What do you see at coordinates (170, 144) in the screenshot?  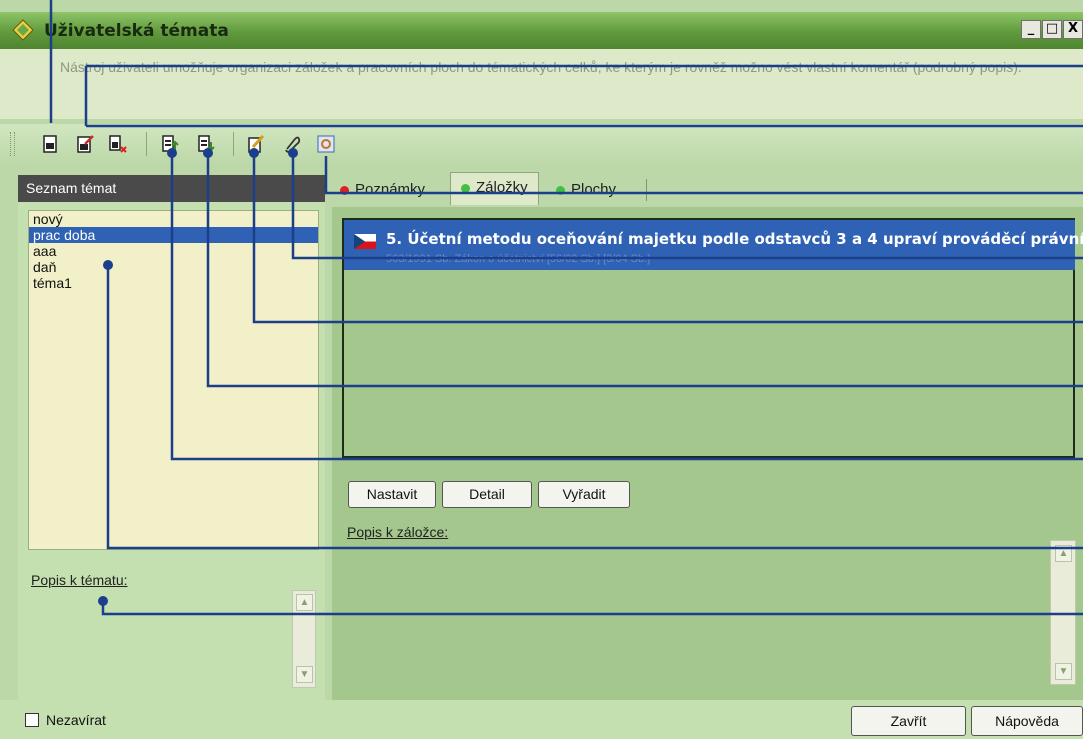 I see `move-up-icon` at bounding box center [170, 144].